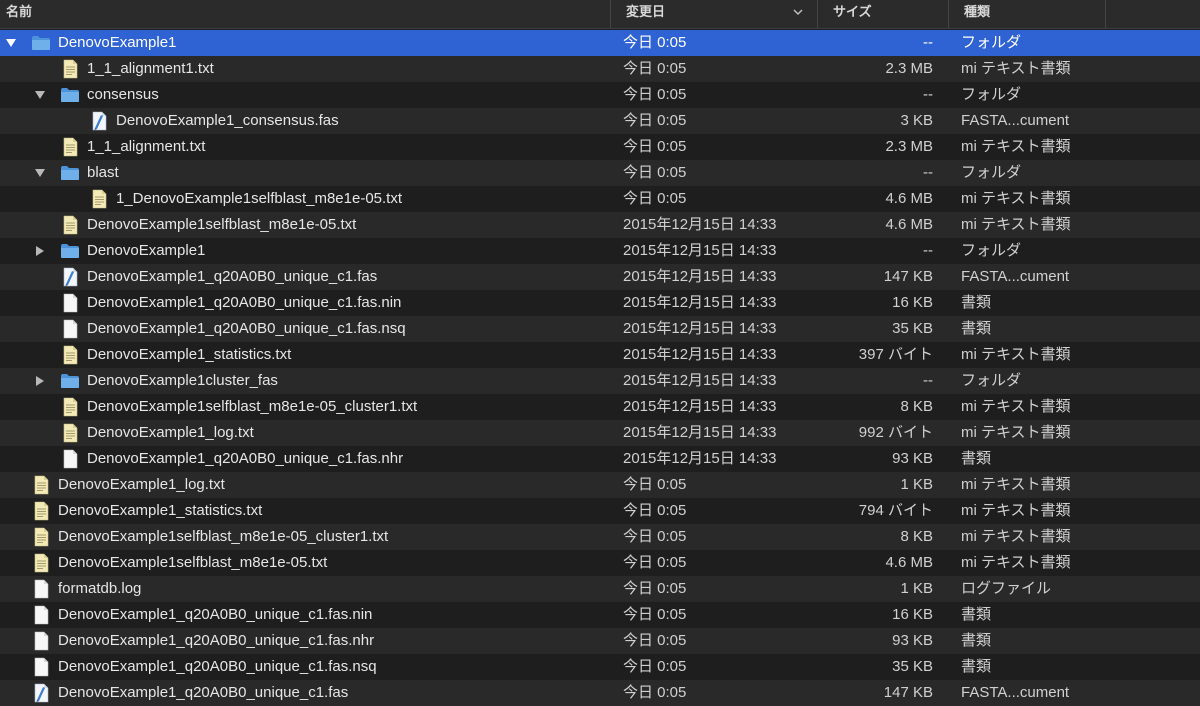 The width and height of the screenshot is (1200, 706). What do you see at coordinates (928, 94) in the screenshot?
I see `file-size: --` at bounding box center [928, 94].